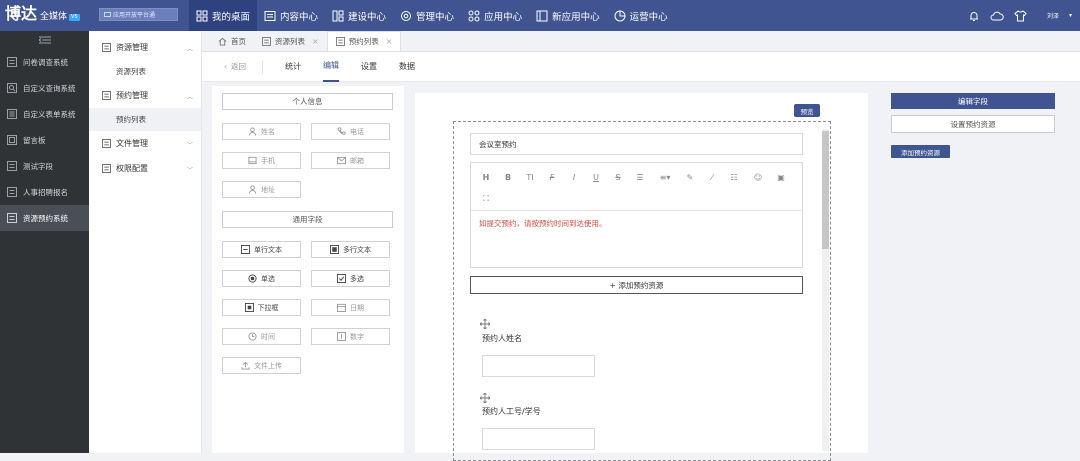  What do you see at coordinates (359, 15) in the screenshot?
I see `nav-item-build: 建设中心` at bounding box center [359, 15].